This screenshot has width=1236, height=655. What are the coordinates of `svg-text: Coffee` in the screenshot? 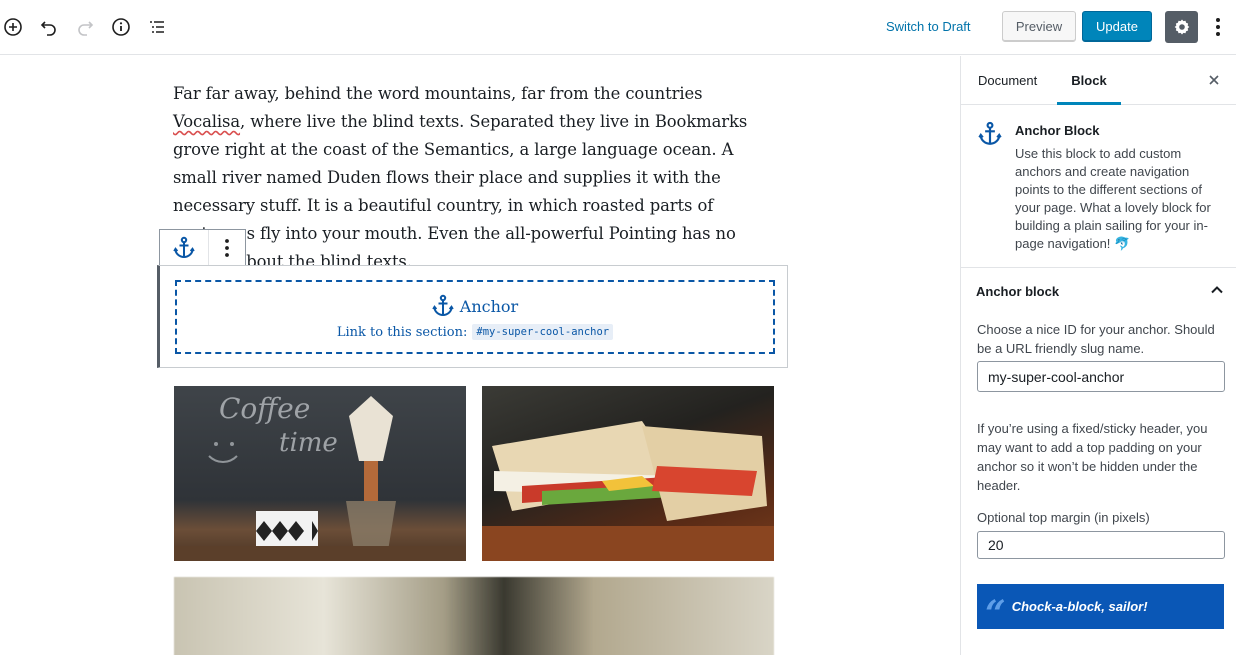 It's located at (264, 408).